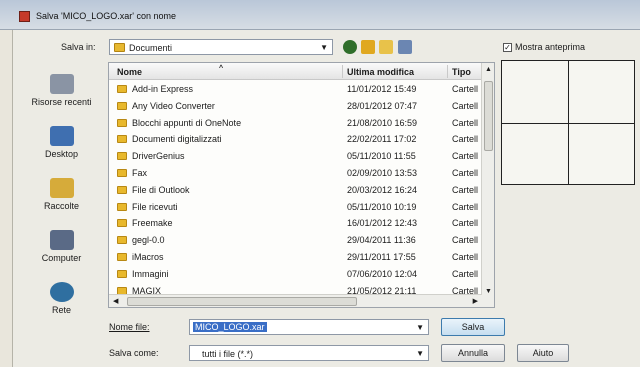 The image size is (640, 367). What do you see at coordinates (221, 68) in the screenshot?
I see `sort-arrow-icon: ^` at bounding box center [221, 68].